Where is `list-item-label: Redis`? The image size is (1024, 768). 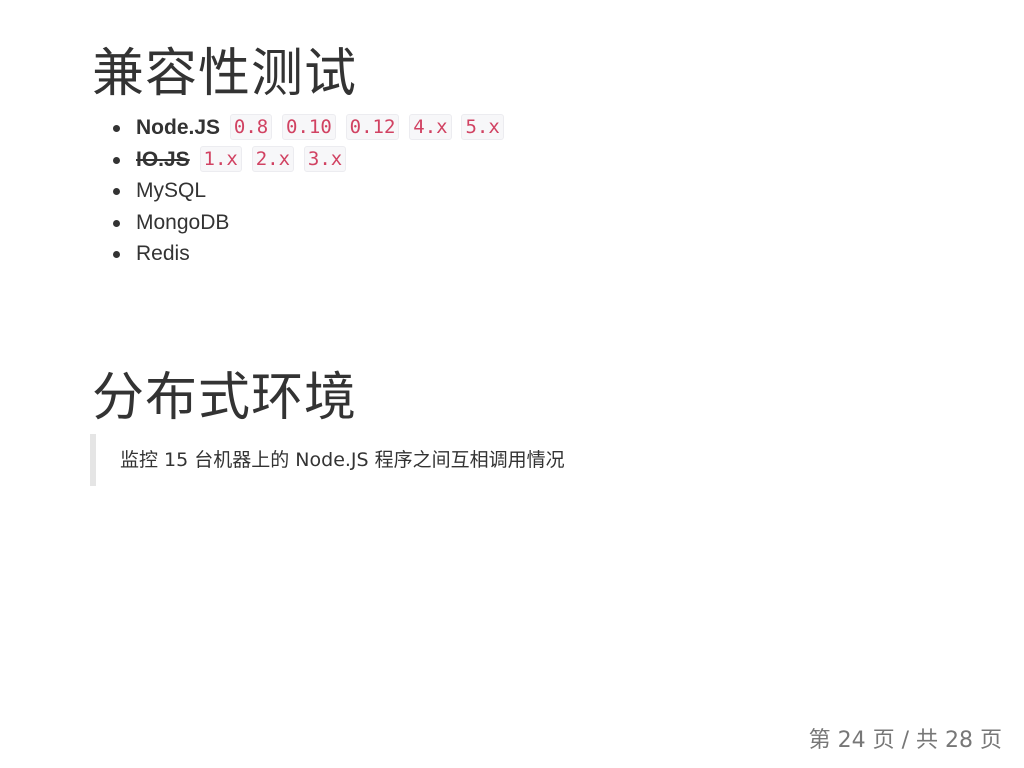 list-item-label: Redis is located at coordinates (163, 253).